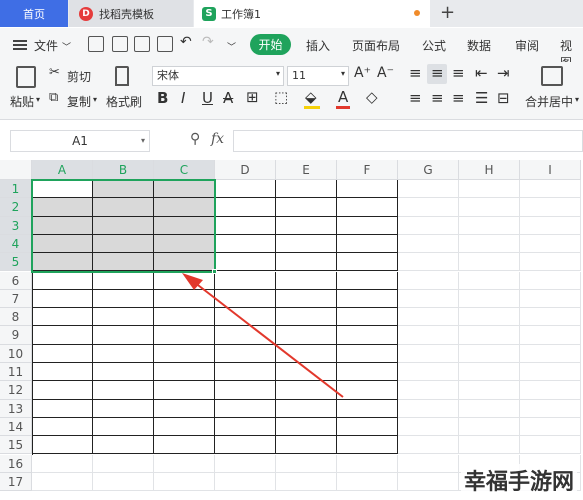 This screenshot has height=500, width=583. I want to click on watermark: 幸福手游网, so click(518, 480).